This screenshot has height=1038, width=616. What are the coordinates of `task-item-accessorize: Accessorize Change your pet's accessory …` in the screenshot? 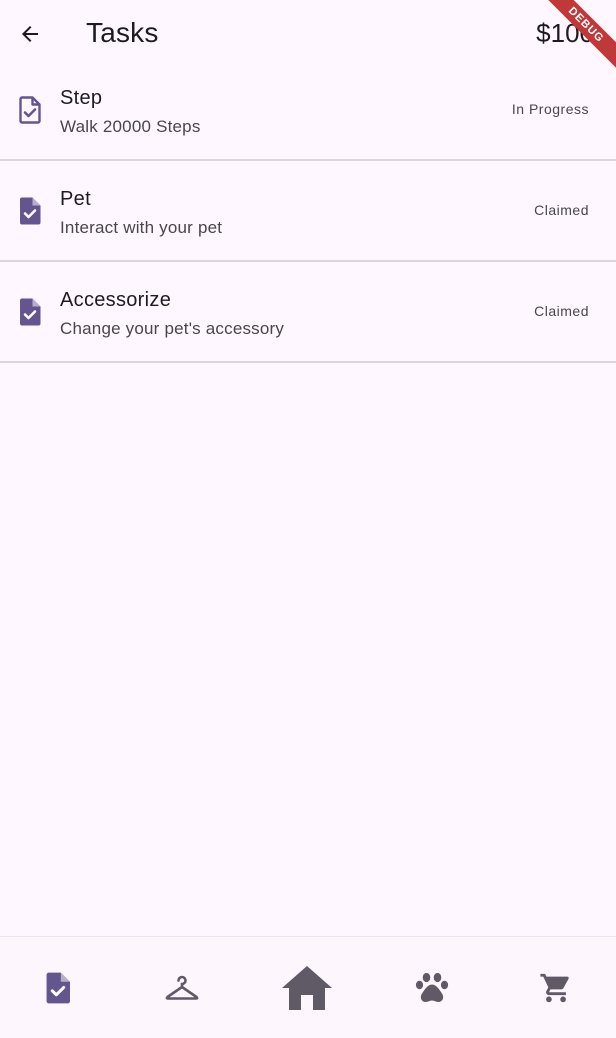 It's located at (308, 312).